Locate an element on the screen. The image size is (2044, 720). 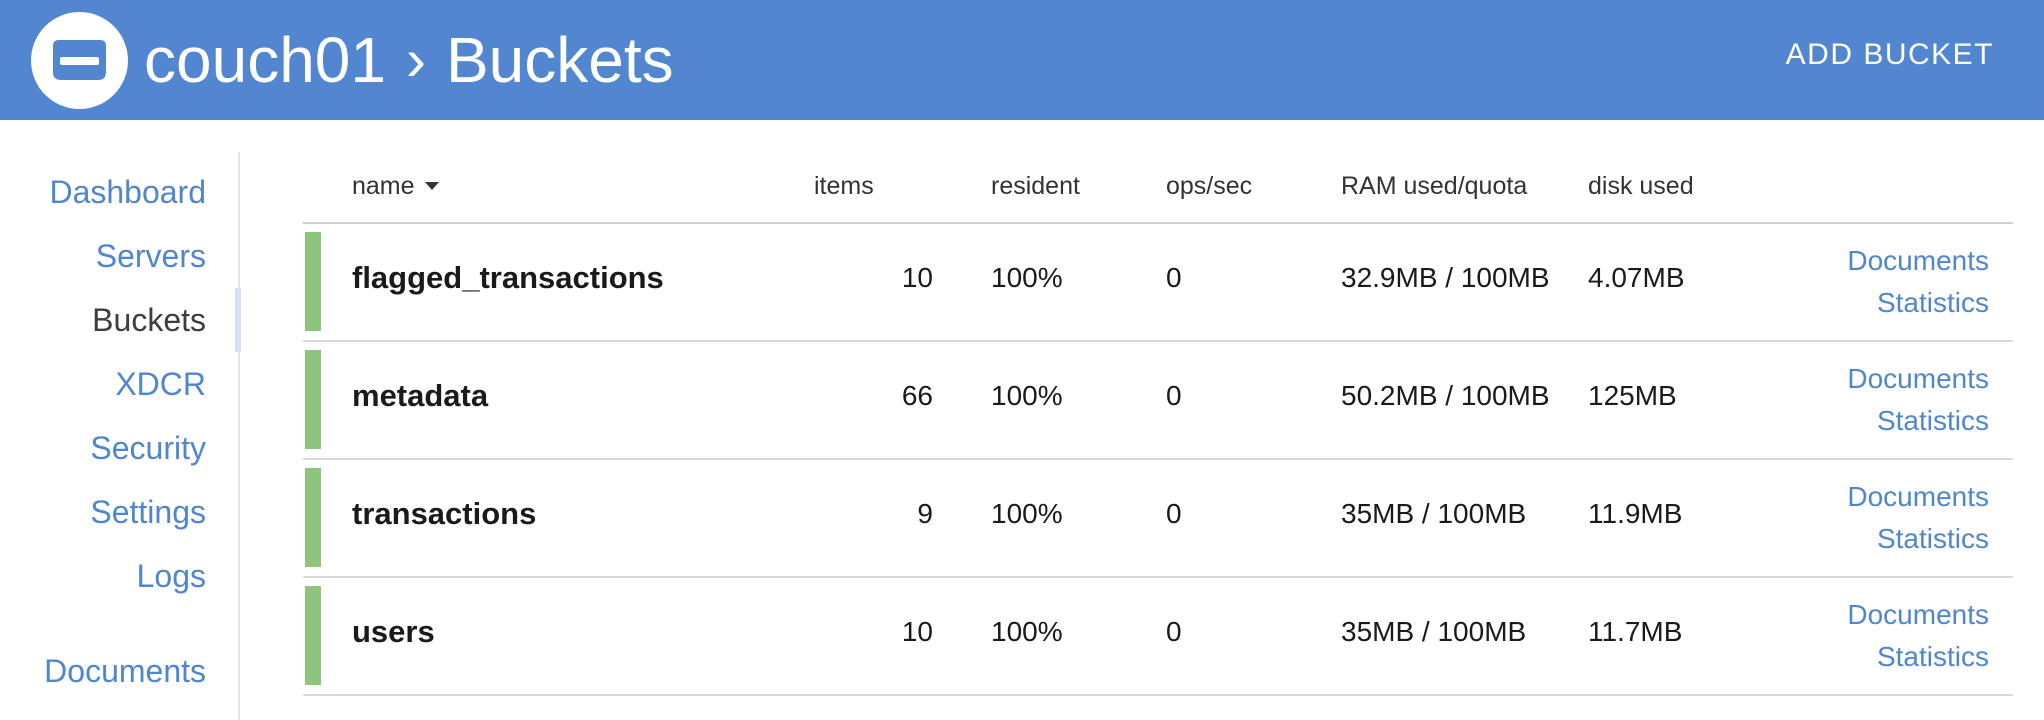
sidebar-item-servers: Servers is located at coordinates (151, 256).